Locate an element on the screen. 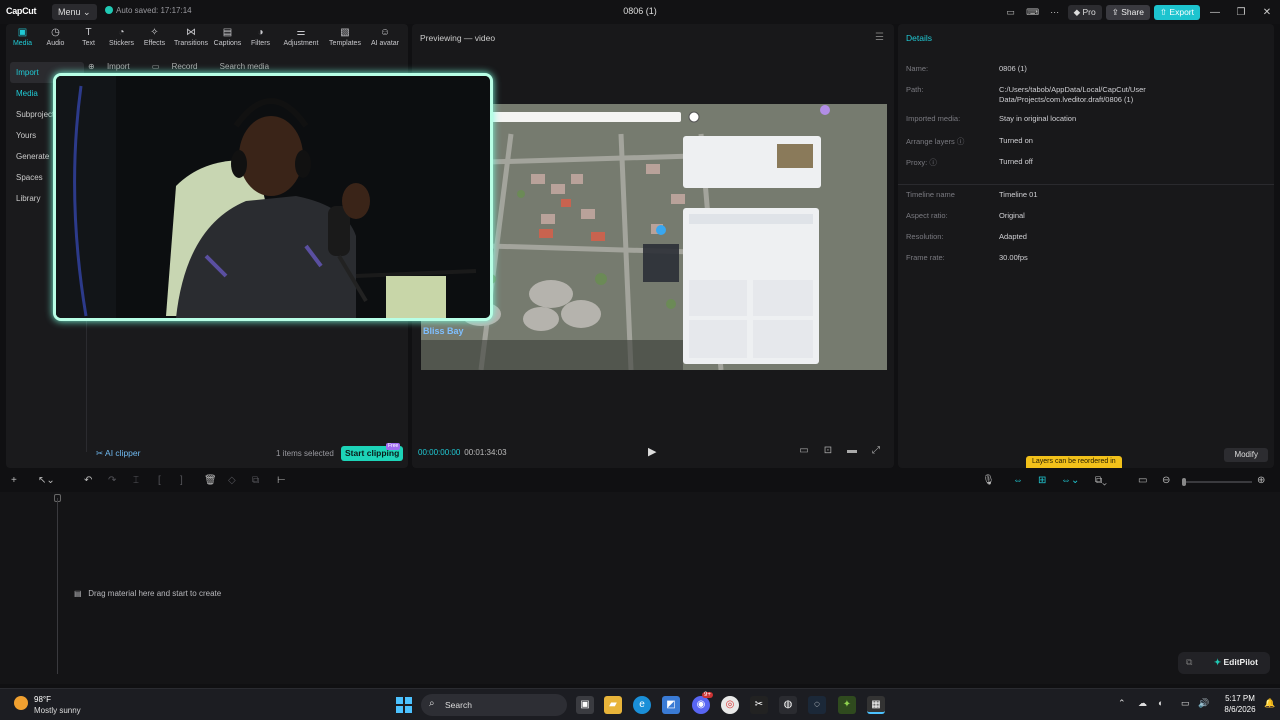 Image resolution: width=1280 pixels, height=720 pixels. steam-icon: ◌ is located at coordinates (817, 705).